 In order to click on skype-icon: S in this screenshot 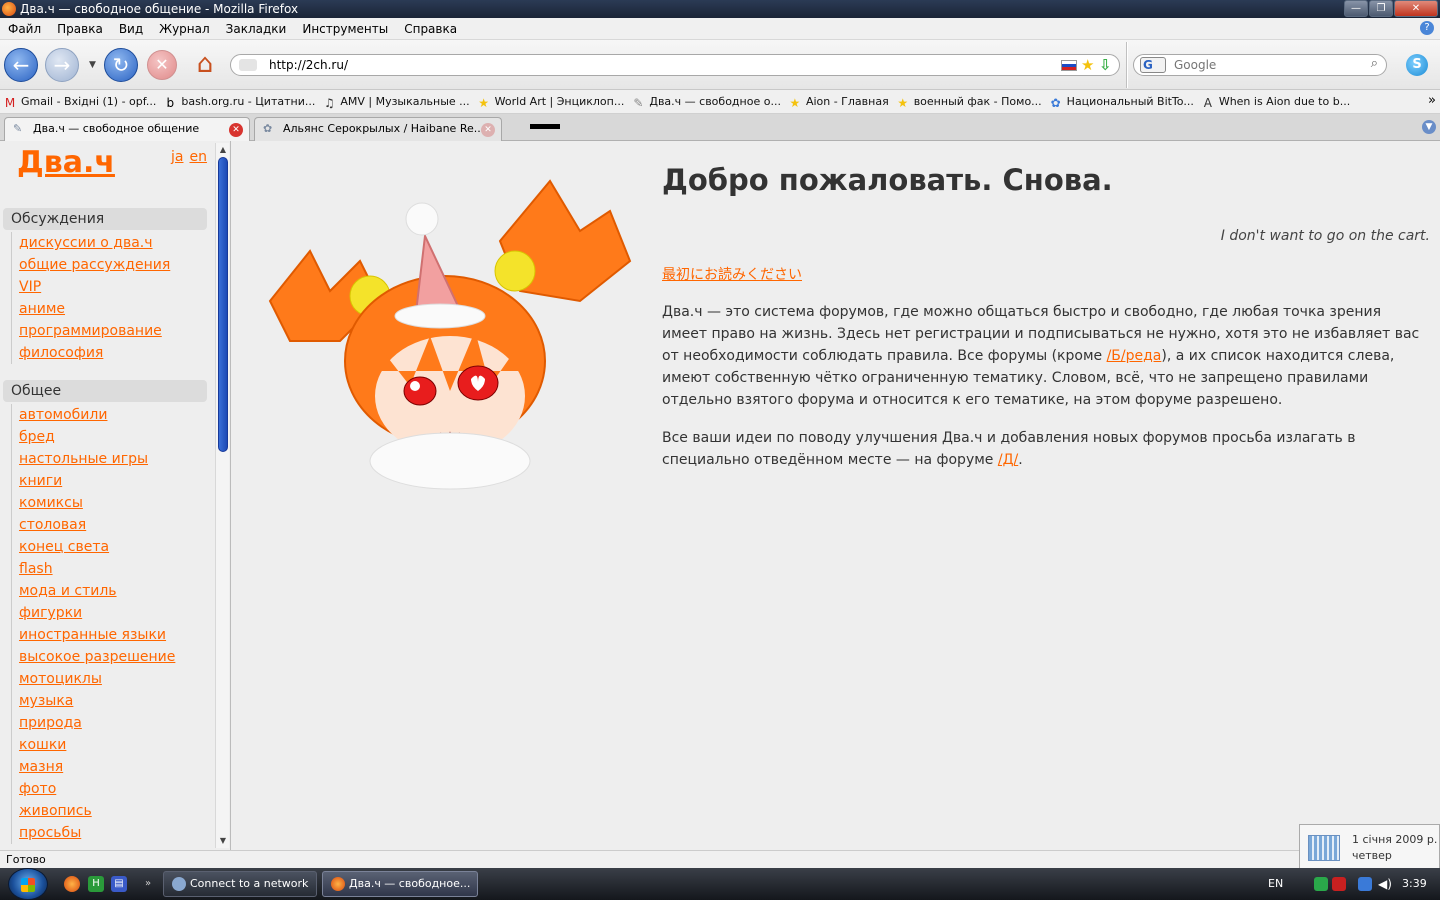, I will do `click(1417, 65)`.